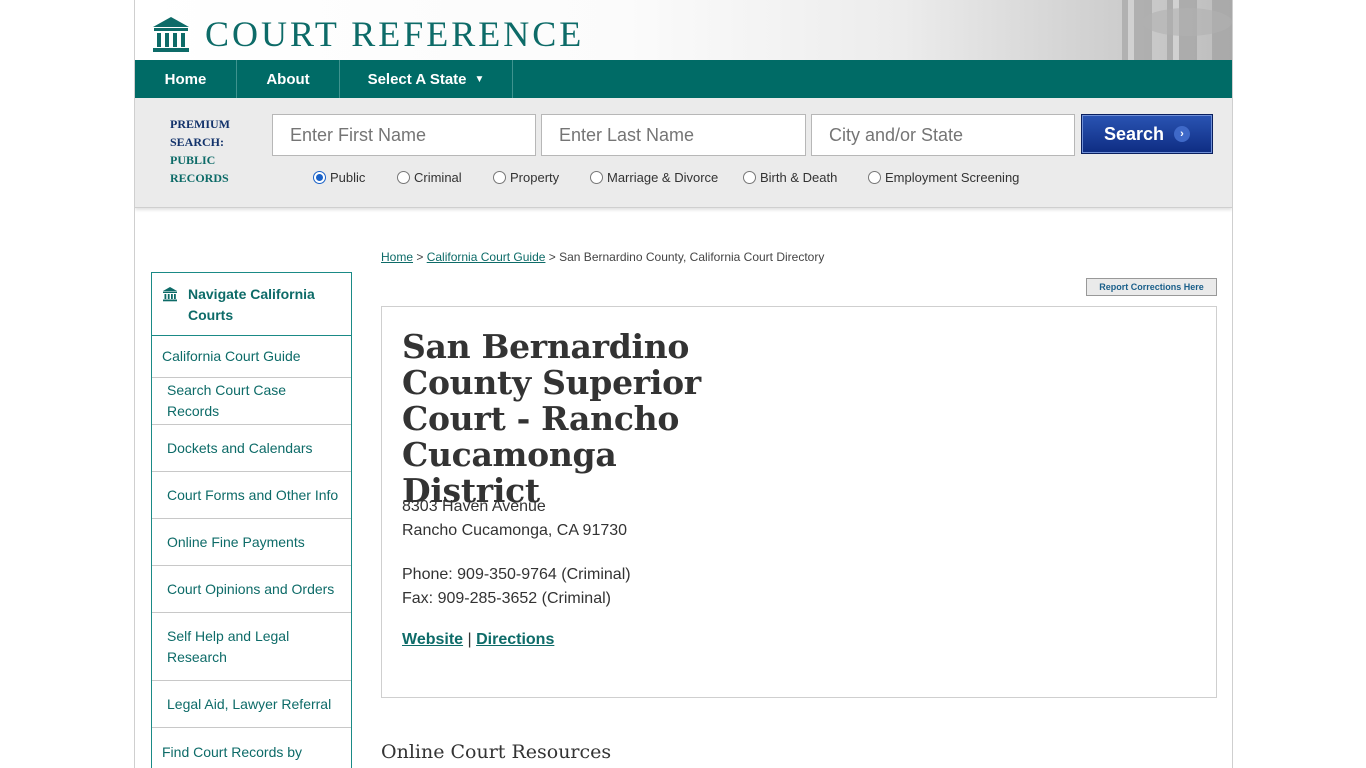 Image resolution: width=1366 pixels, height=768 pixels. I want to click on radio-public-label: Public, so click(348, 177).